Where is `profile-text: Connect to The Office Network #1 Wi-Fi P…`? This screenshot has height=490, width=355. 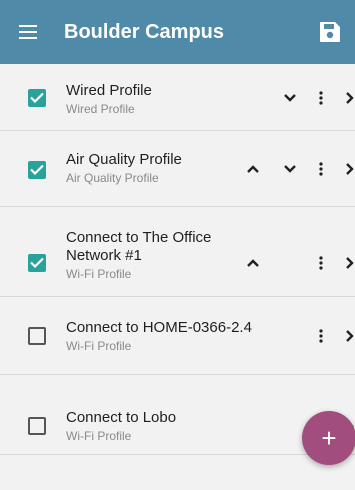 profile-text: Connect to The Office Network #1 Wi-Fi P… is located at coordinates (138, 255).